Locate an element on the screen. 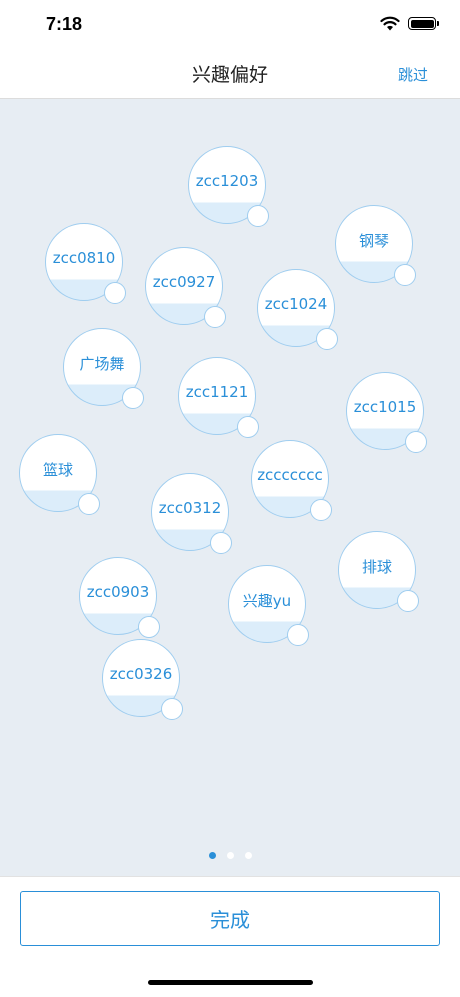 Image resolution: width=460 pixels, height=997 pixels. interest-bubble: zcc0903 is located at coordinates (119, 597).